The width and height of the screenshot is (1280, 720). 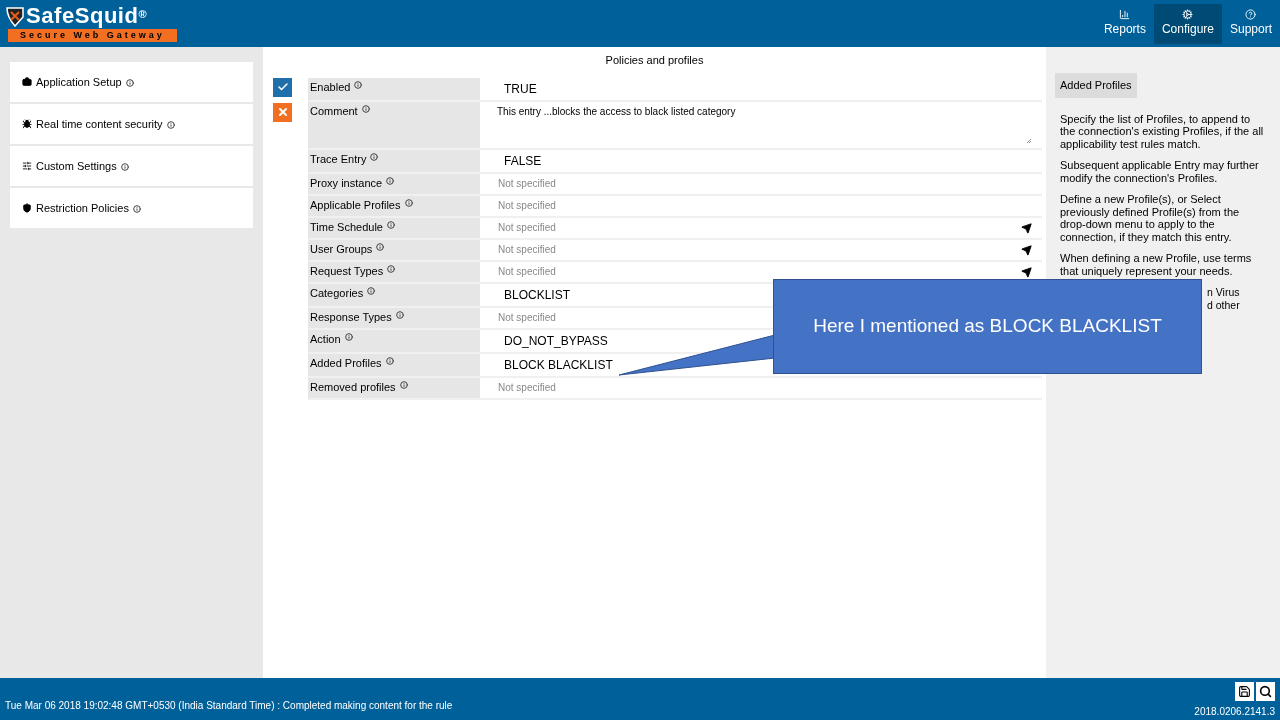 I want to click on field-label: Action, so click(x=394, y=340).